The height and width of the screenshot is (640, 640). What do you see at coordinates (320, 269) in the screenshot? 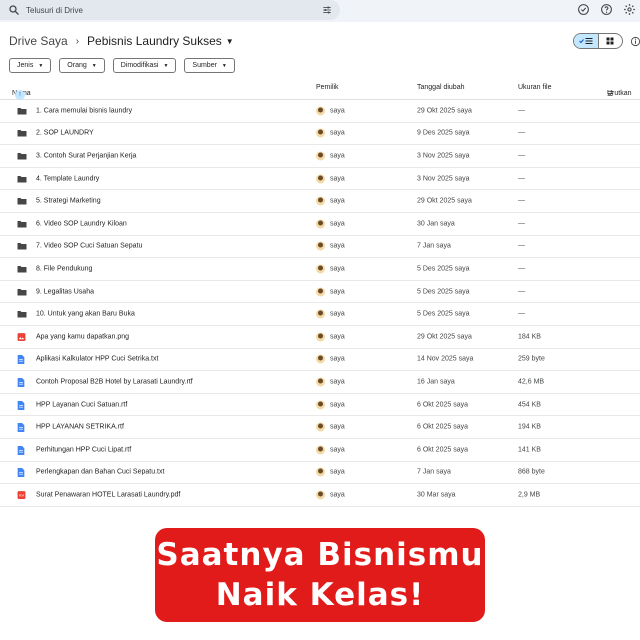
I see `table-row: 8. File Pendukung saya 5 Des 2025 saya — ⋮` at bounding box center [320, 269].